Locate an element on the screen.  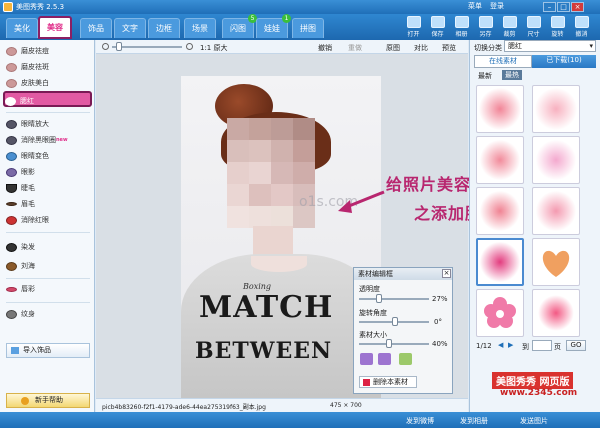
close-icon: × is located at coordinates (446, 273).